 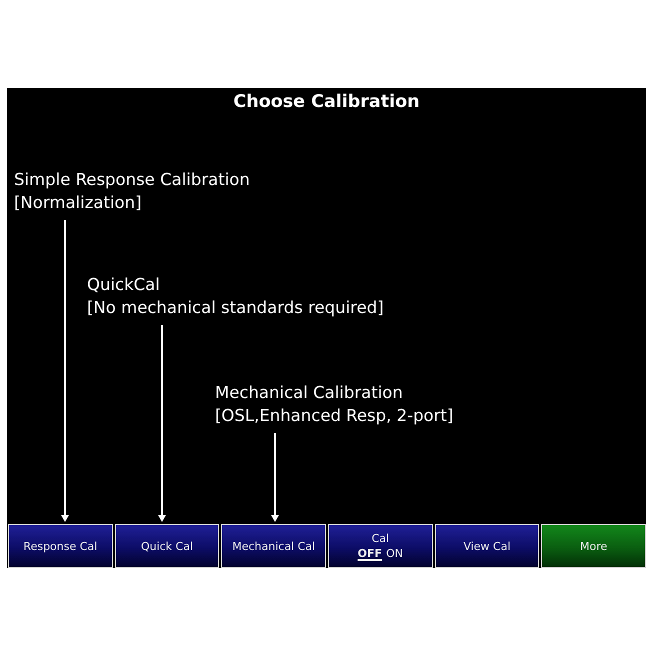 I want to click on softkey-button: View Cal, so click(x=487, y=546).